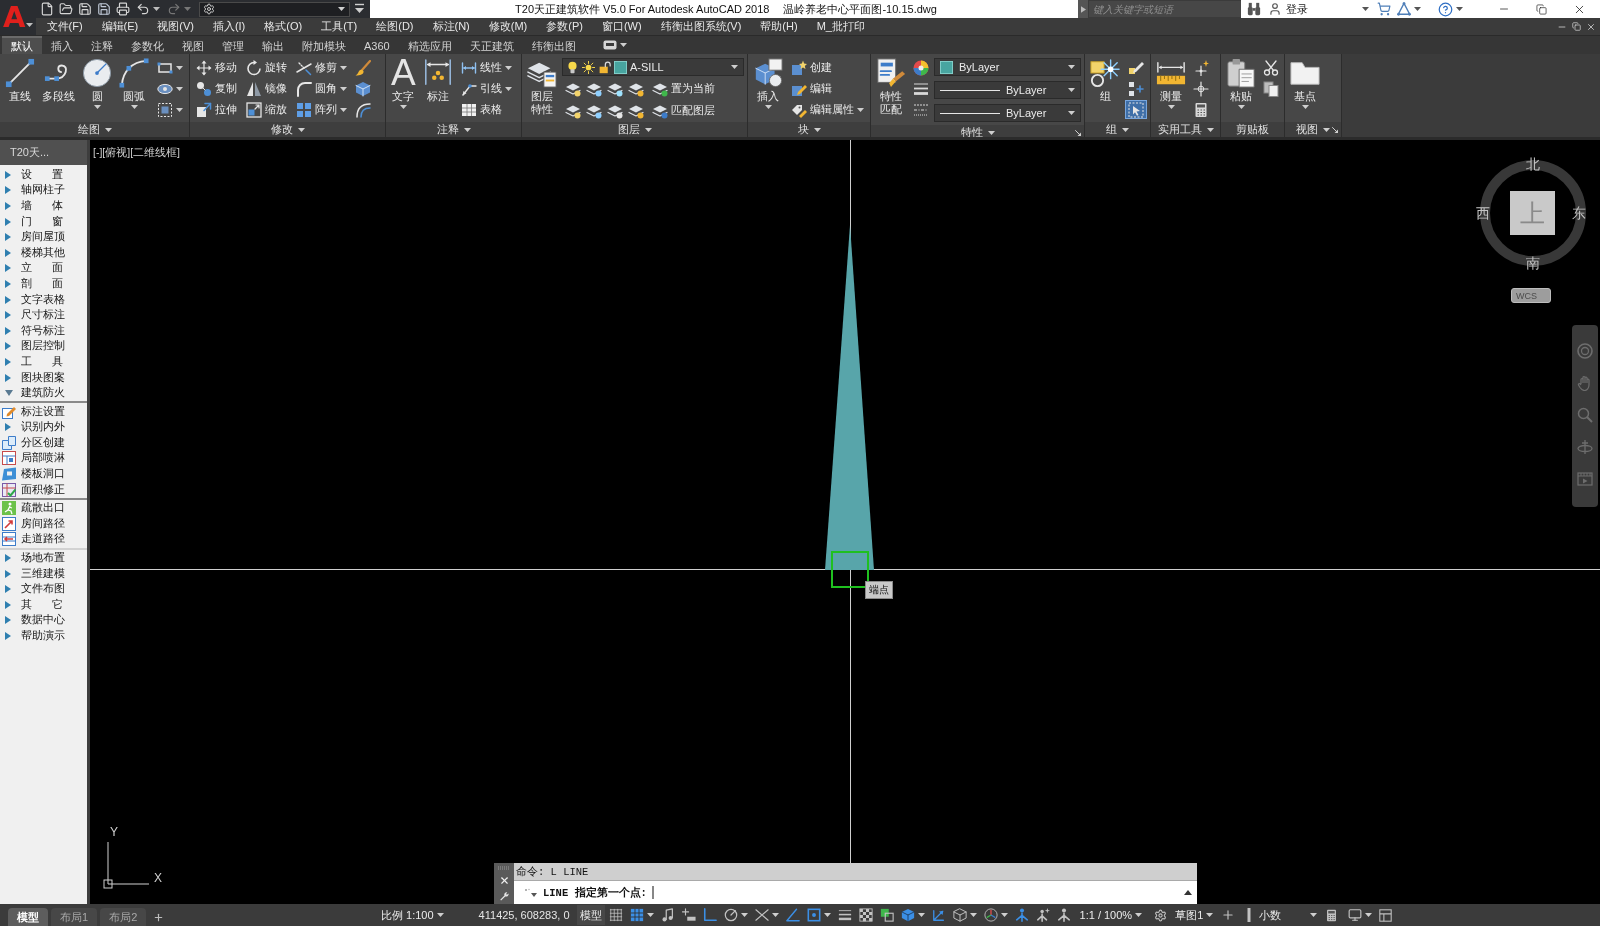 The width and height of the screenshot is (1600, 926). What do you see at coordinates (595, 892) in the screenshot?
I see `command-prompt: LINE 指定第一个点:` at bounding box center [595, 892].